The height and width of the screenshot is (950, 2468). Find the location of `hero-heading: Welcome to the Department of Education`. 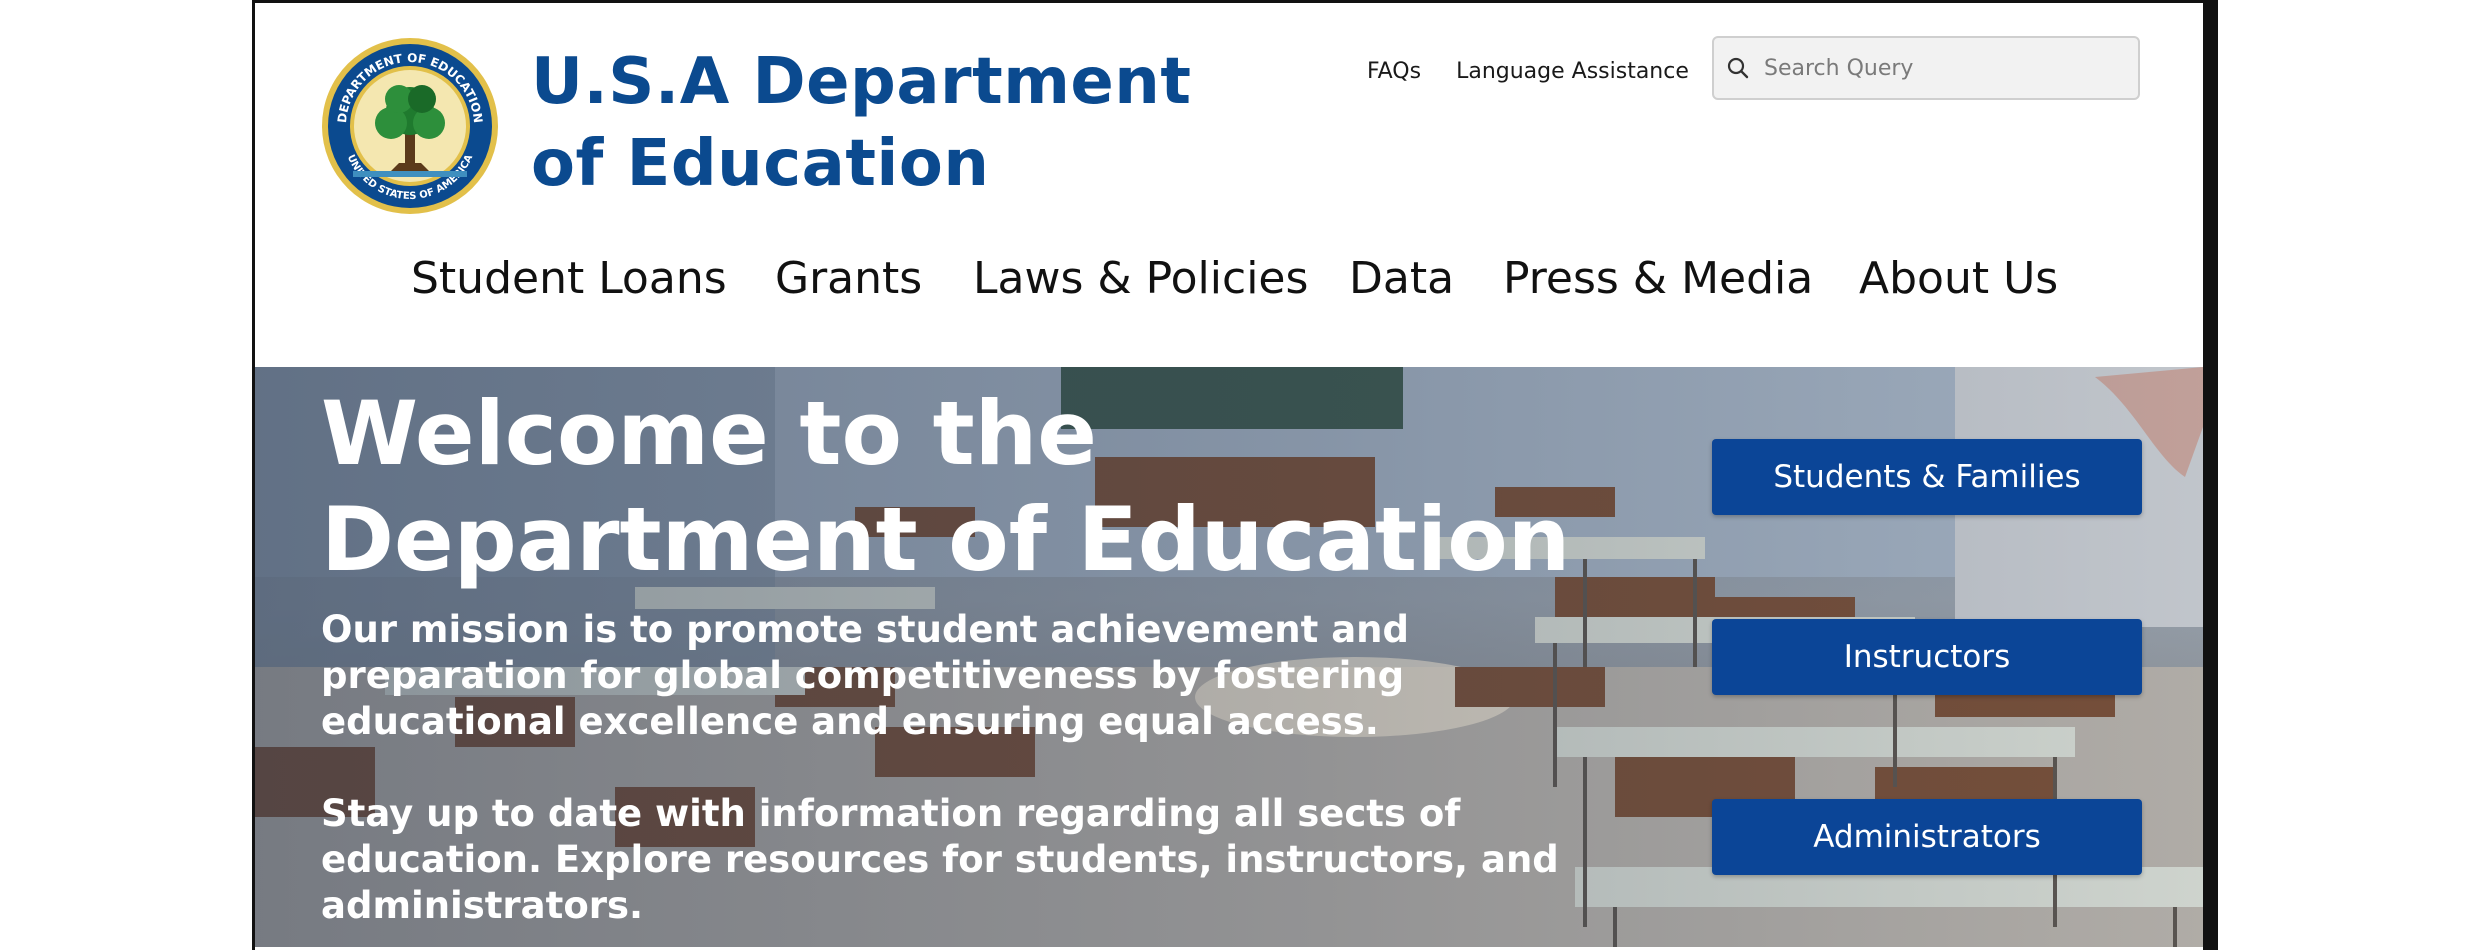

hero-heading: Welcome to the Department of Education is located at coordinates (945, 487).